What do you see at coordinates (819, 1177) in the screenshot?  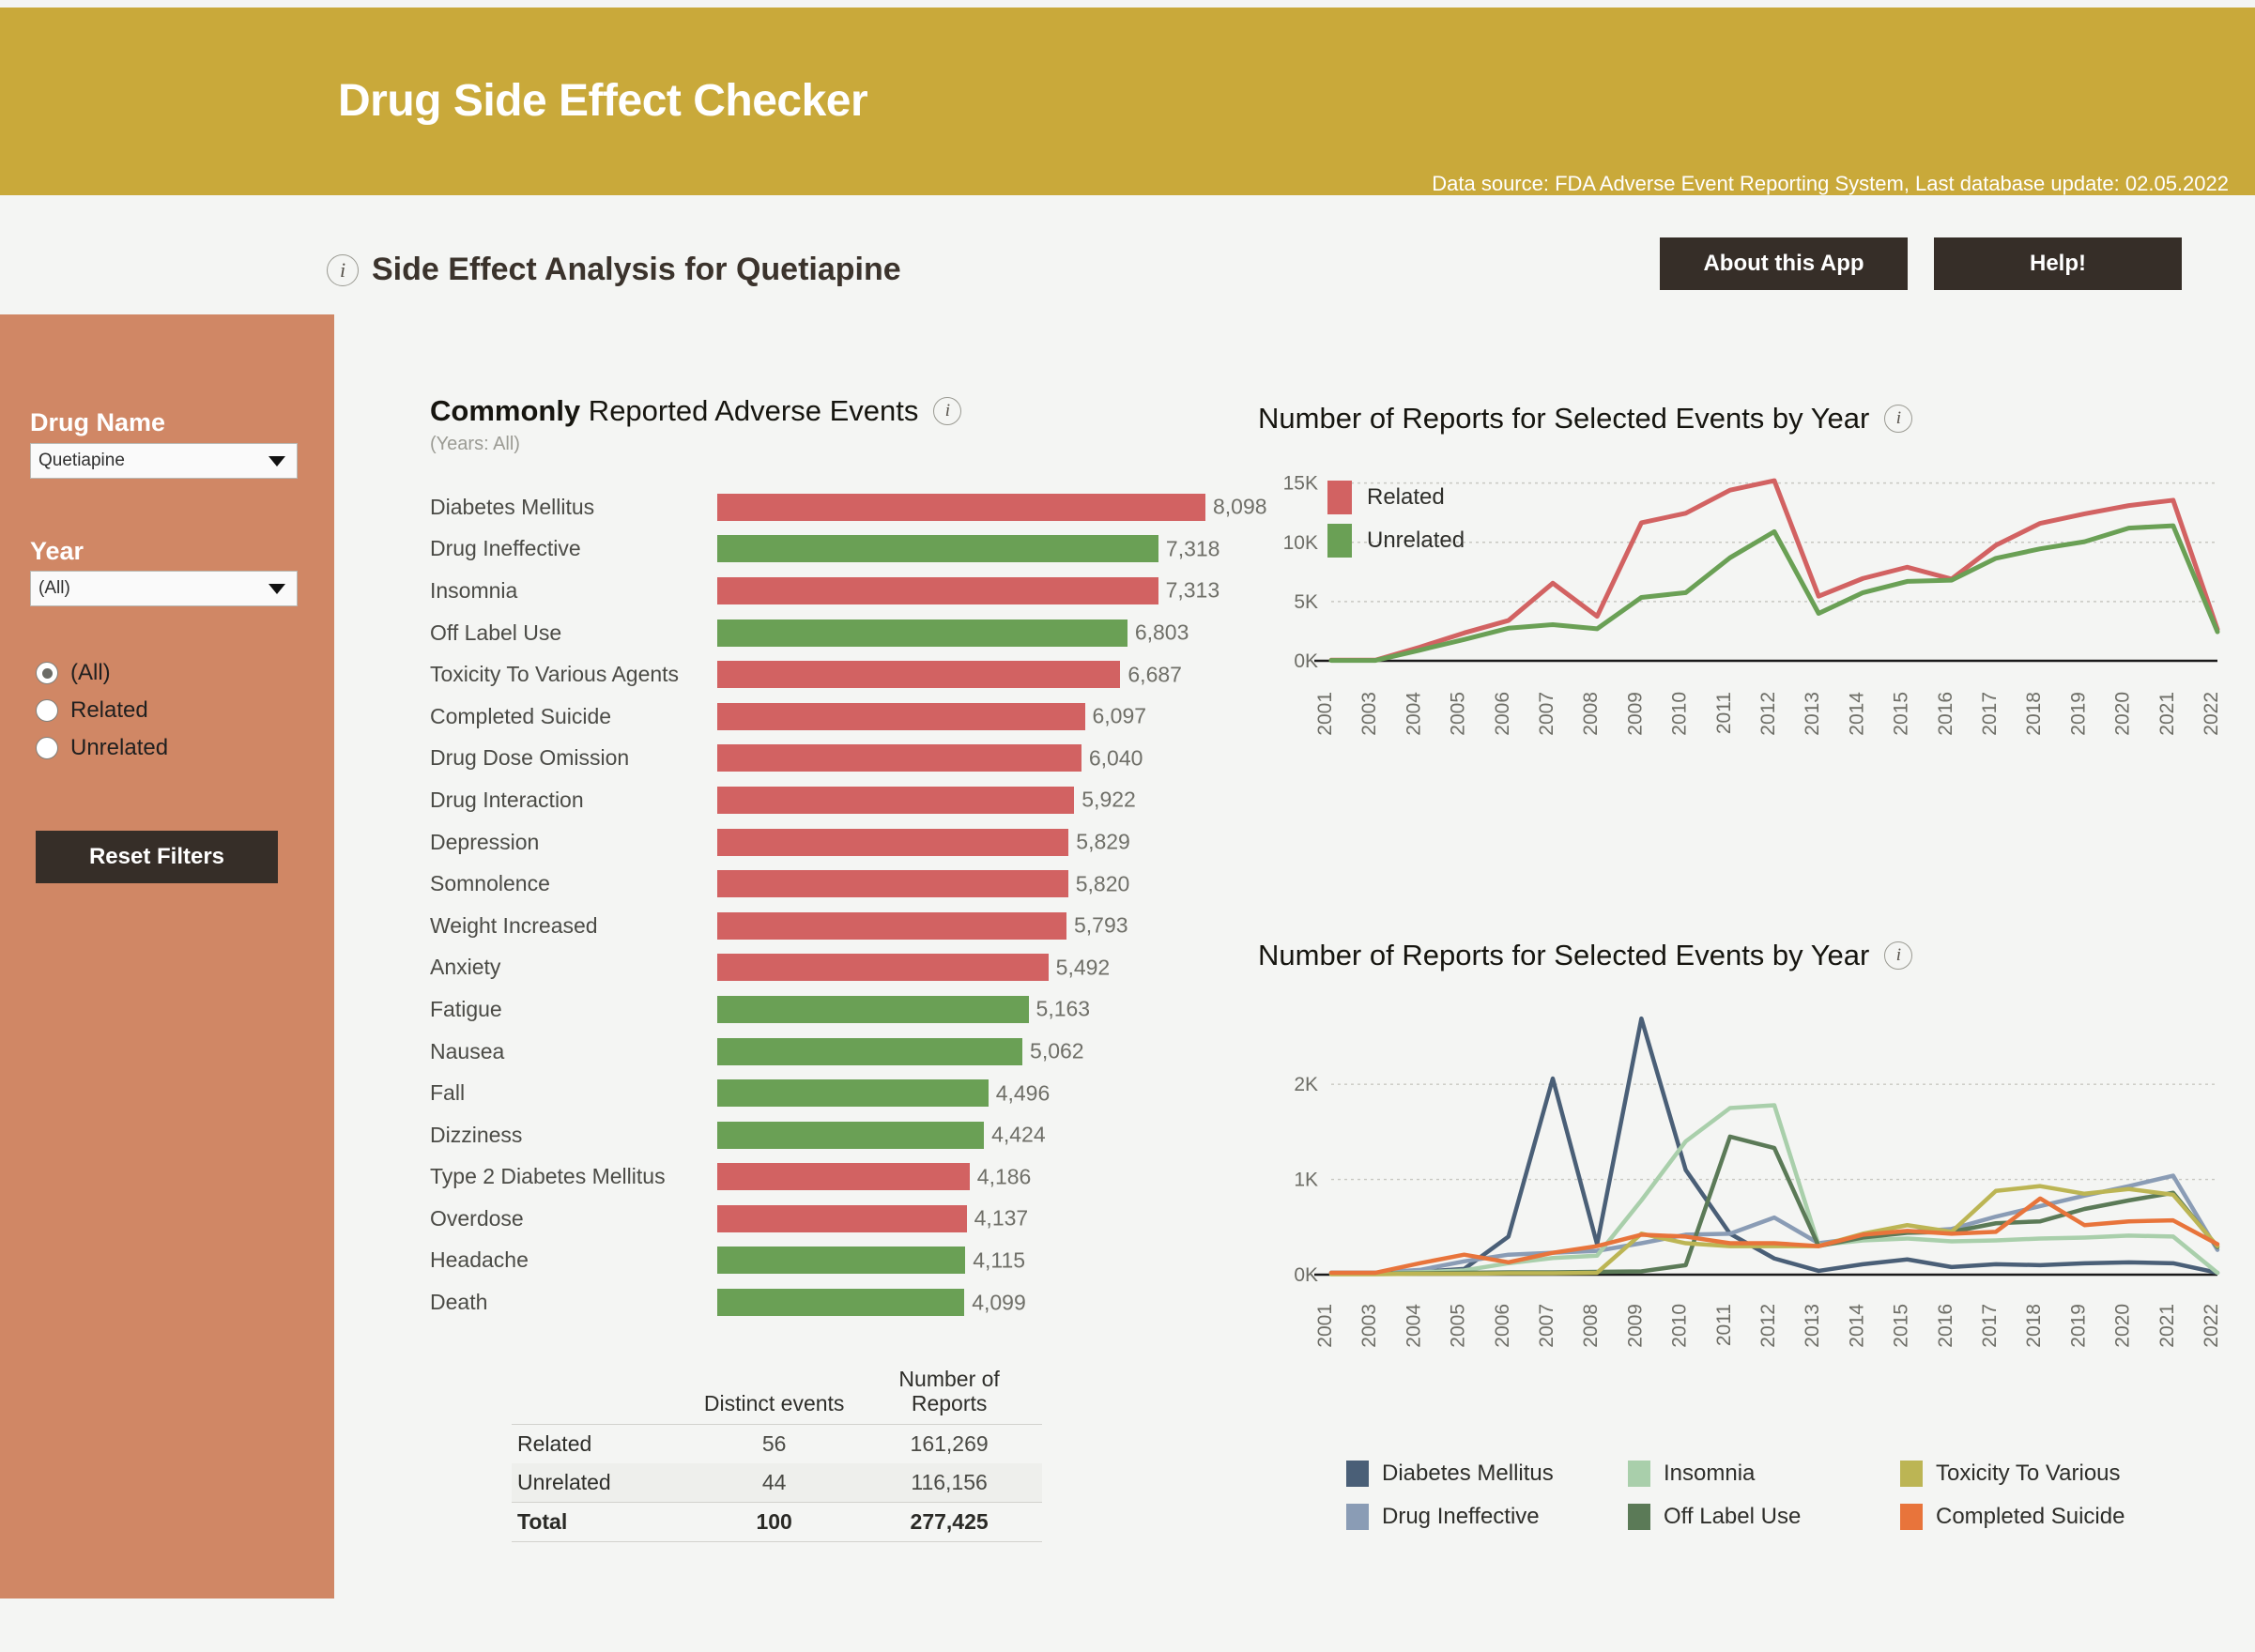 I see `bar-row: Type 2 Diabetes Mellitus 4,186` at bounding box center [819, 1177].